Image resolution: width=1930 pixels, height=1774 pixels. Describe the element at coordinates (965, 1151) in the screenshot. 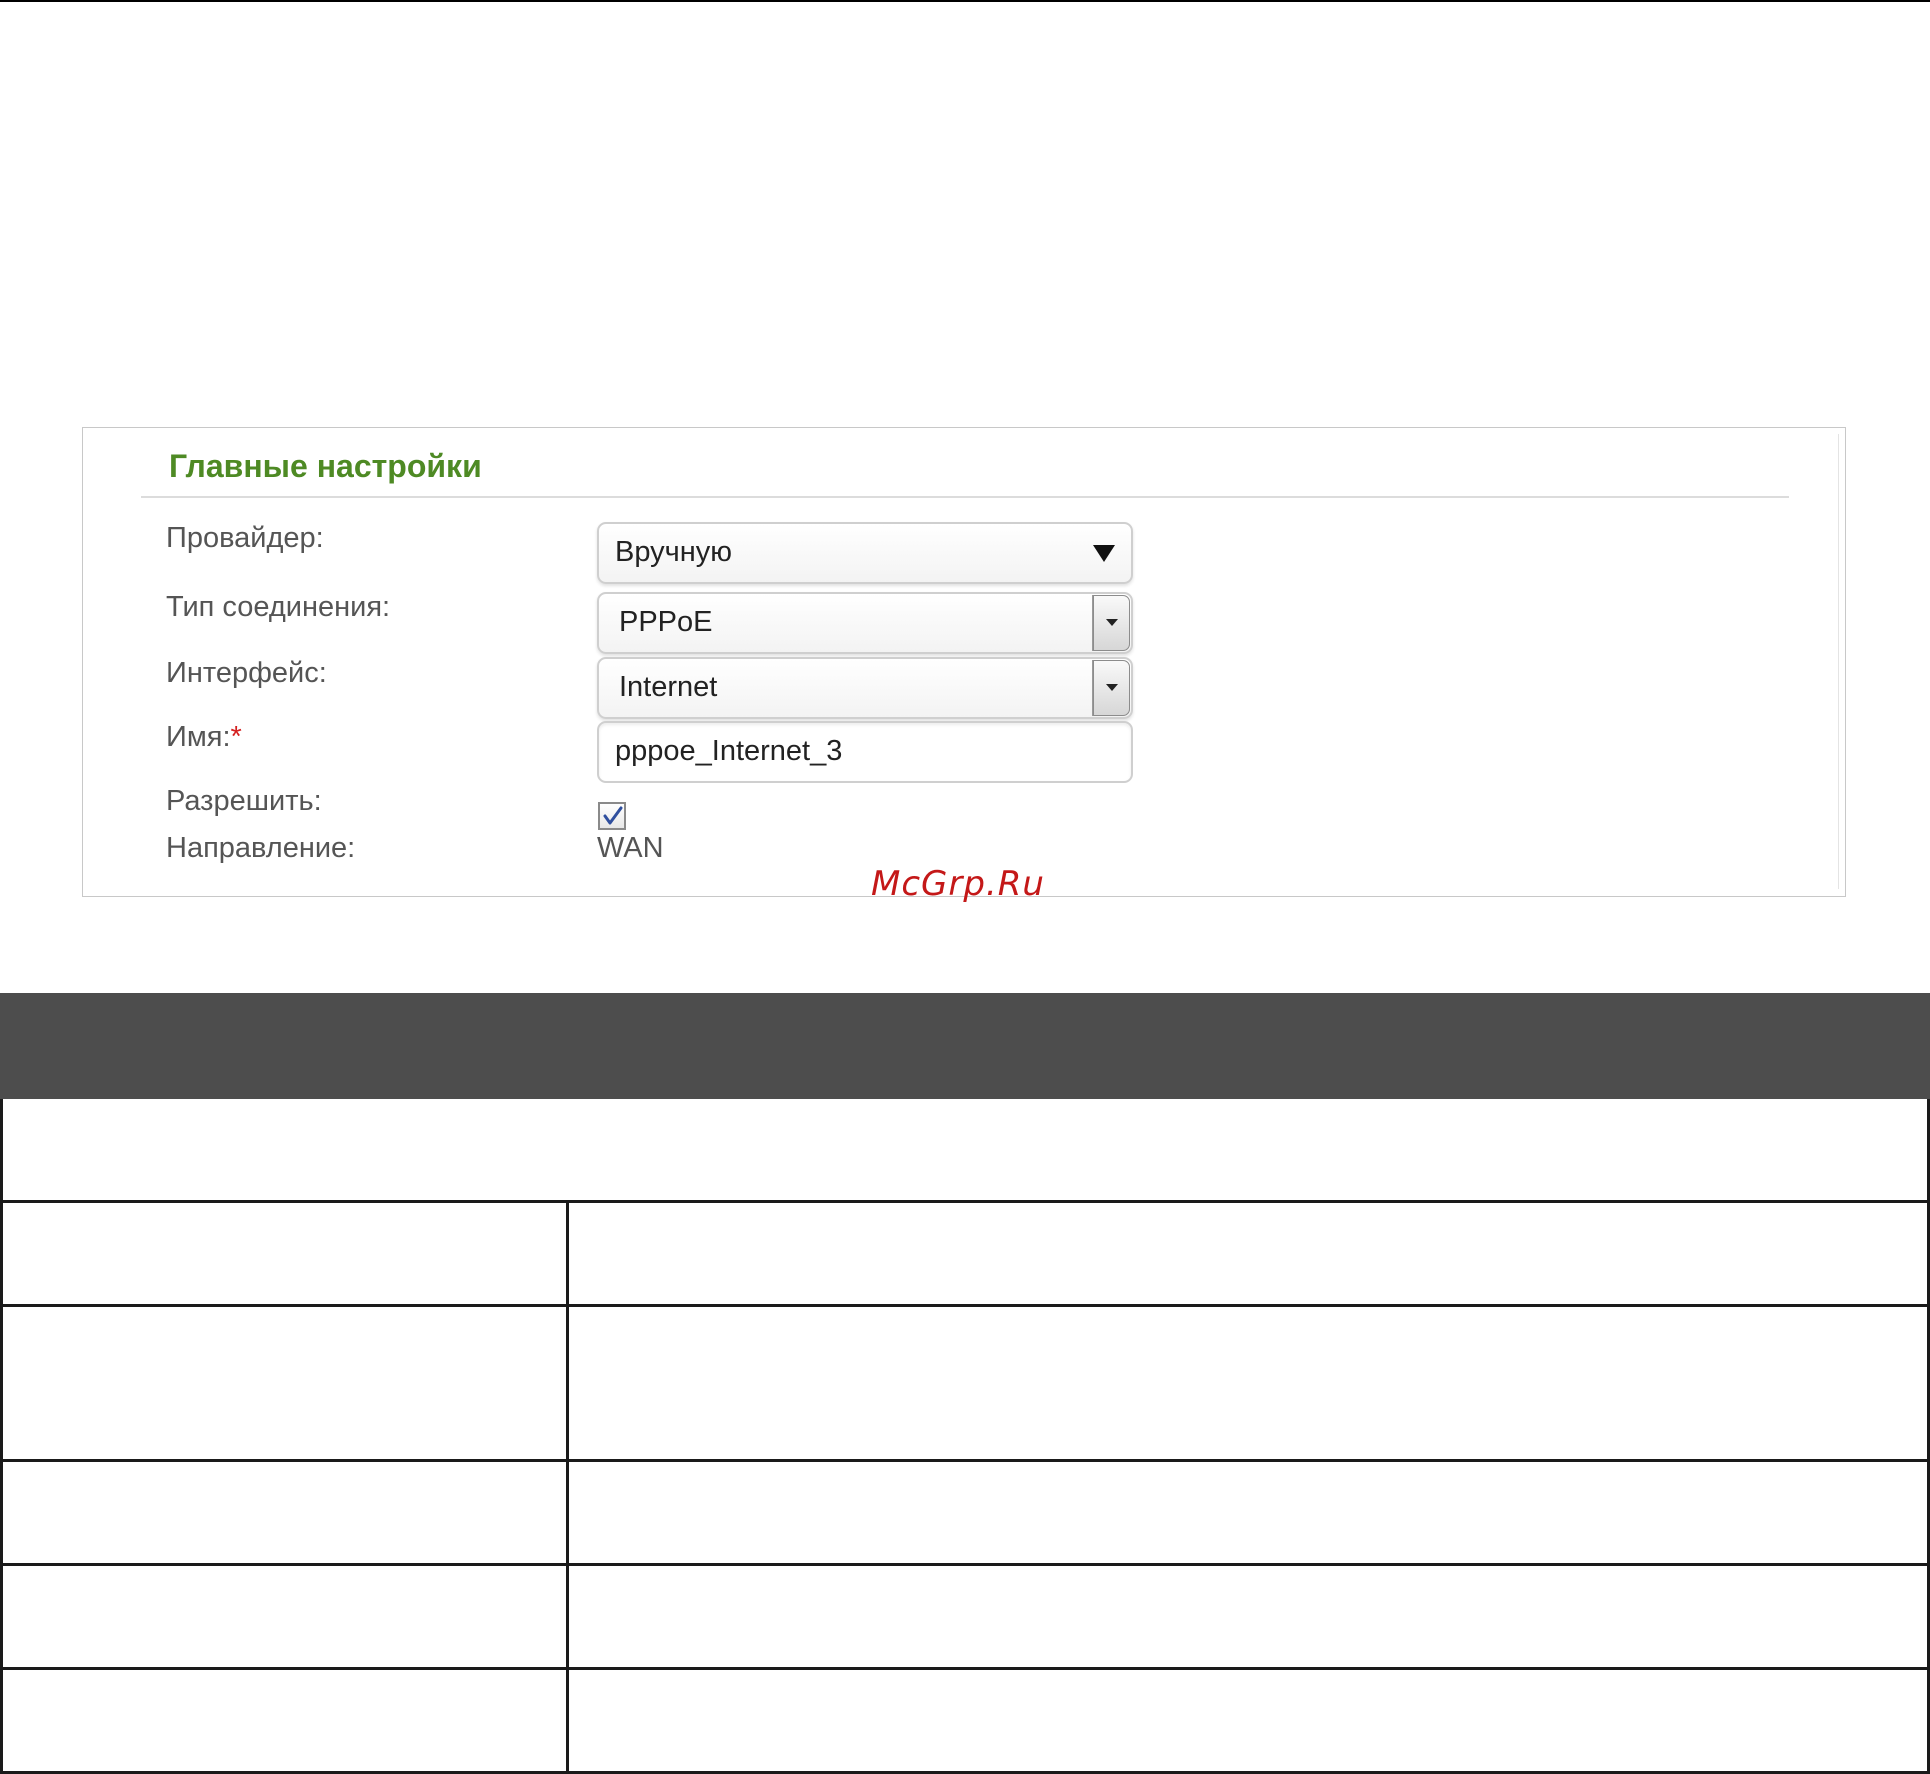

I see `table-section-row` at that location.